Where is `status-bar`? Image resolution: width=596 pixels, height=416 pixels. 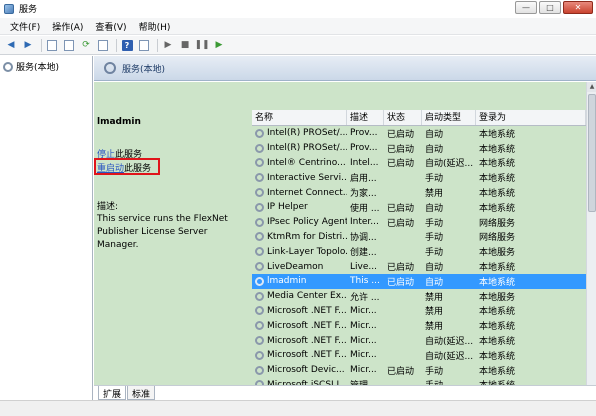 status-bar is located at coordinates (298, 408).